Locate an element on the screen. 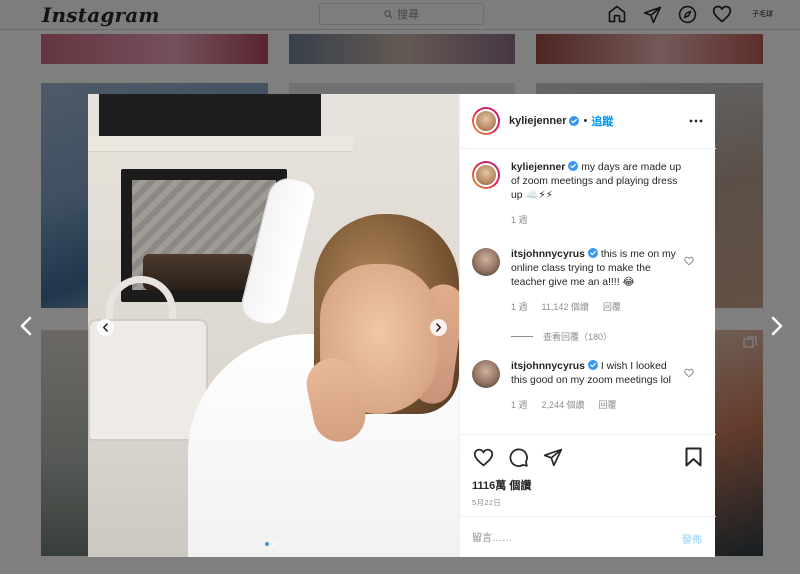 This screenshot has width=800, height=574. view-replies-line is located at coordinates (522, 336).